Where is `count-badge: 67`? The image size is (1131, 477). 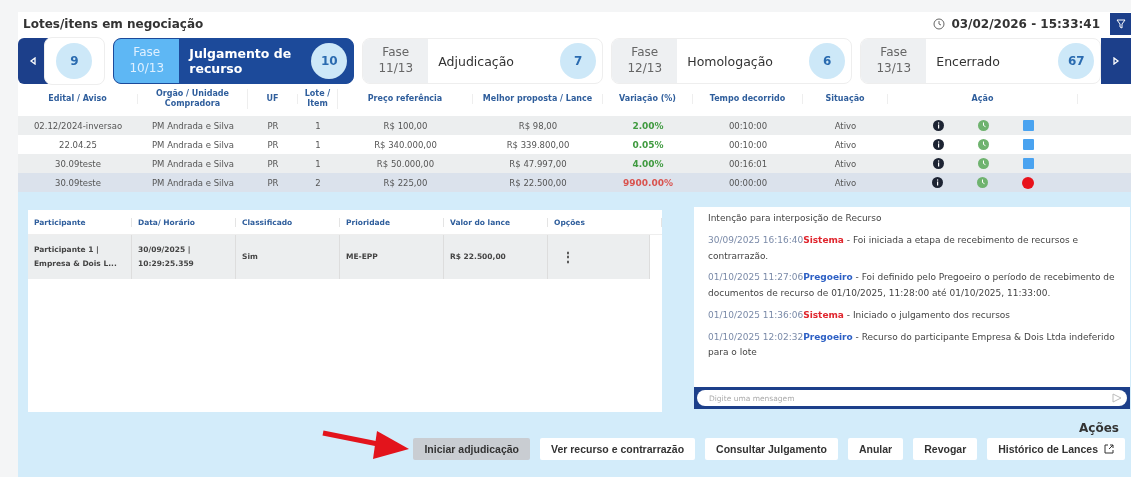
count-badge: 67 is located at coordinates (1076, 61).